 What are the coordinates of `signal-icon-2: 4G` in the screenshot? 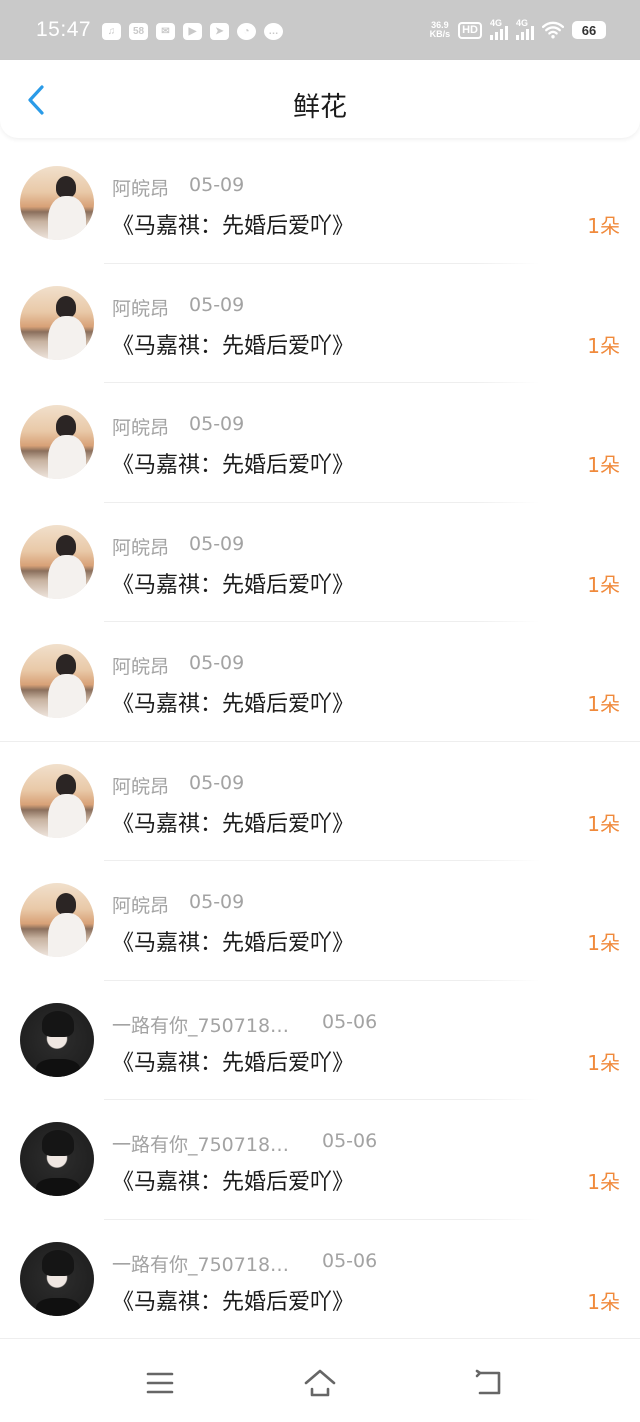 It's located at (525, 29).